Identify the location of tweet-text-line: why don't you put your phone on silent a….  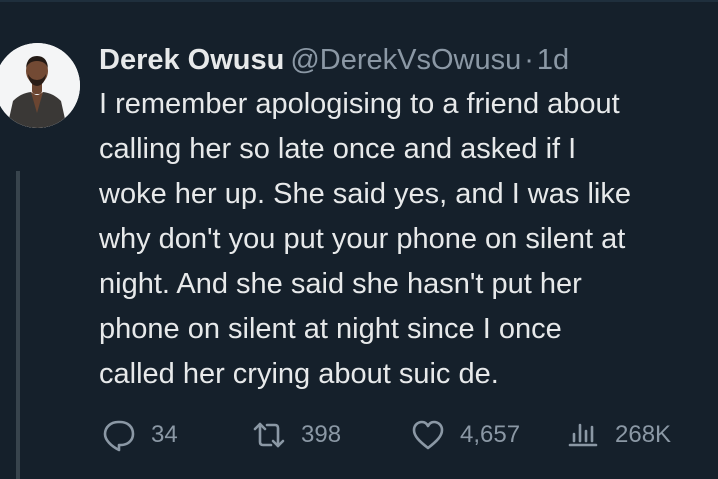
(362, 239).